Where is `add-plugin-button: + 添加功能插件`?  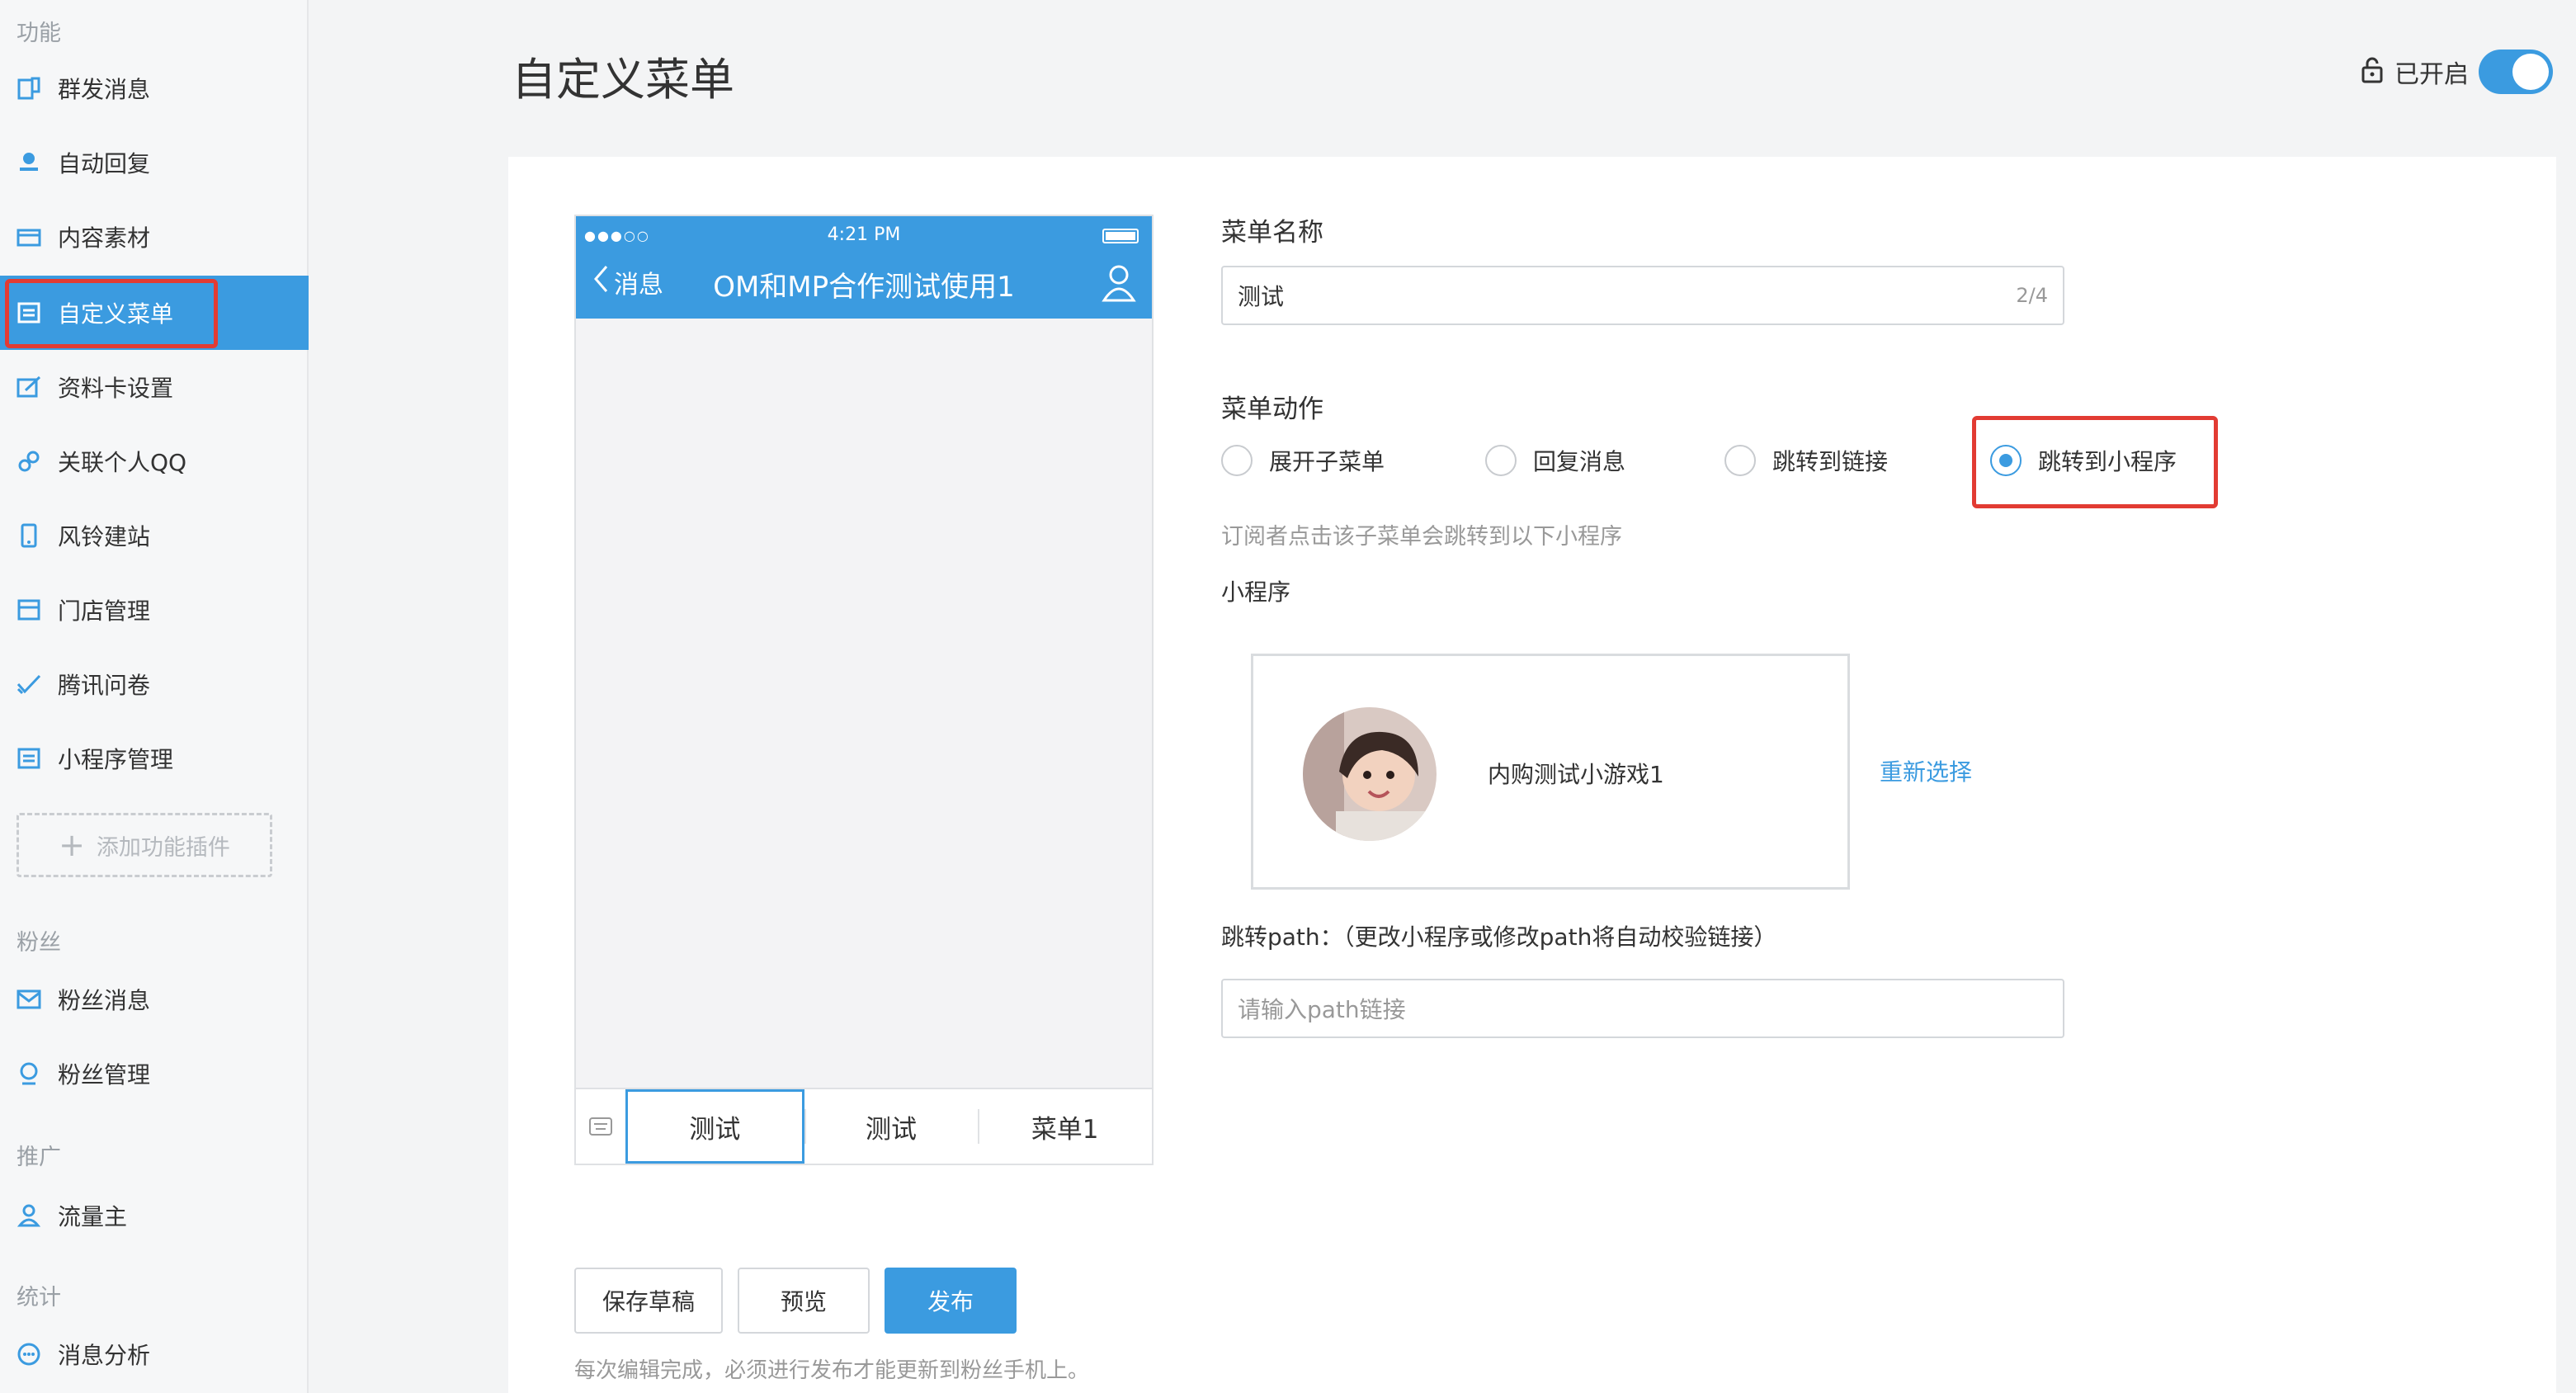
add-plugin-button: + 添加功能插件 is located at coordinates (144, 845).